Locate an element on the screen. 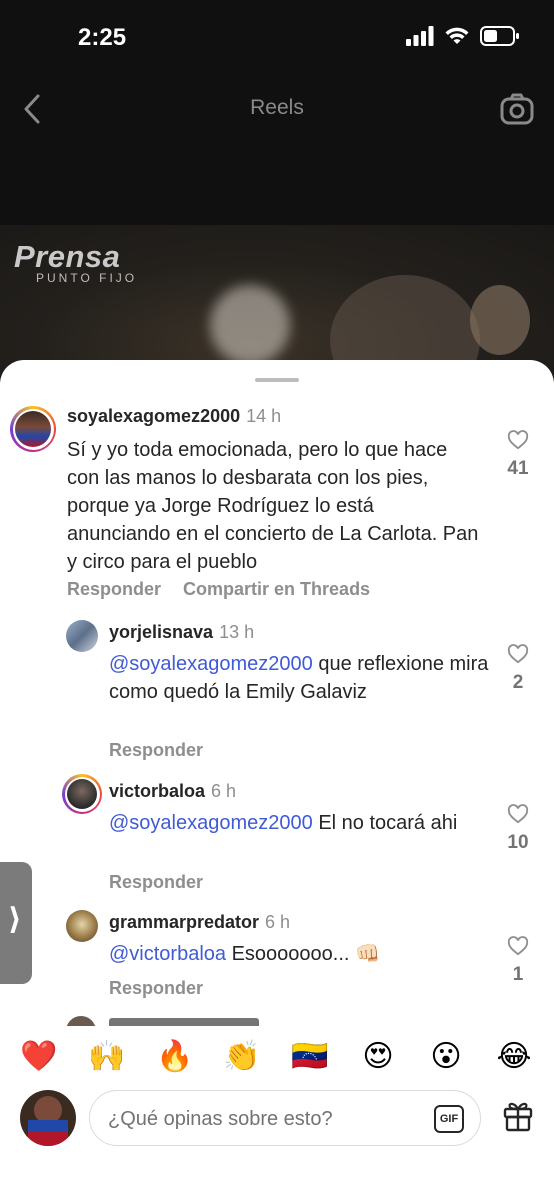 This screenshot has height=1200, width=554. brand-name: Prensa is located at coordinates (67, 256).